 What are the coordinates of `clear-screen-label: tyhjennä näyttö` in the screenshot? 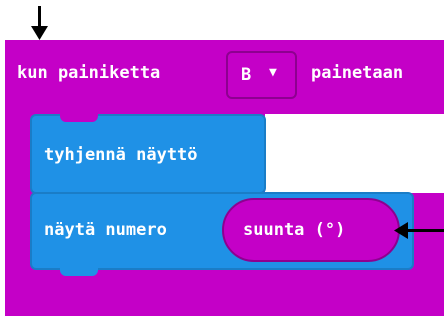 It's located at (121, 155).